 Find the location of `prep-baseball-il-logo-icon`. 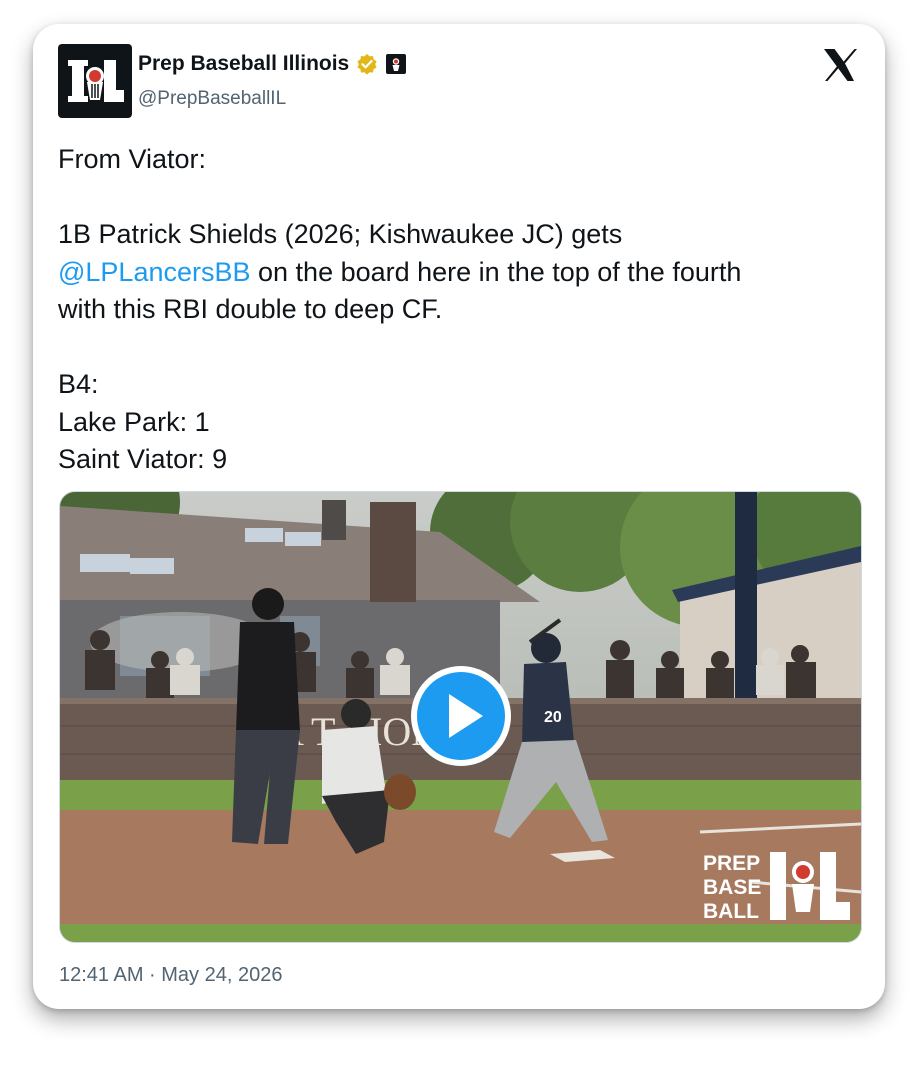

prep-baseball-il-logo-icon is located at coordinates (96, 81).